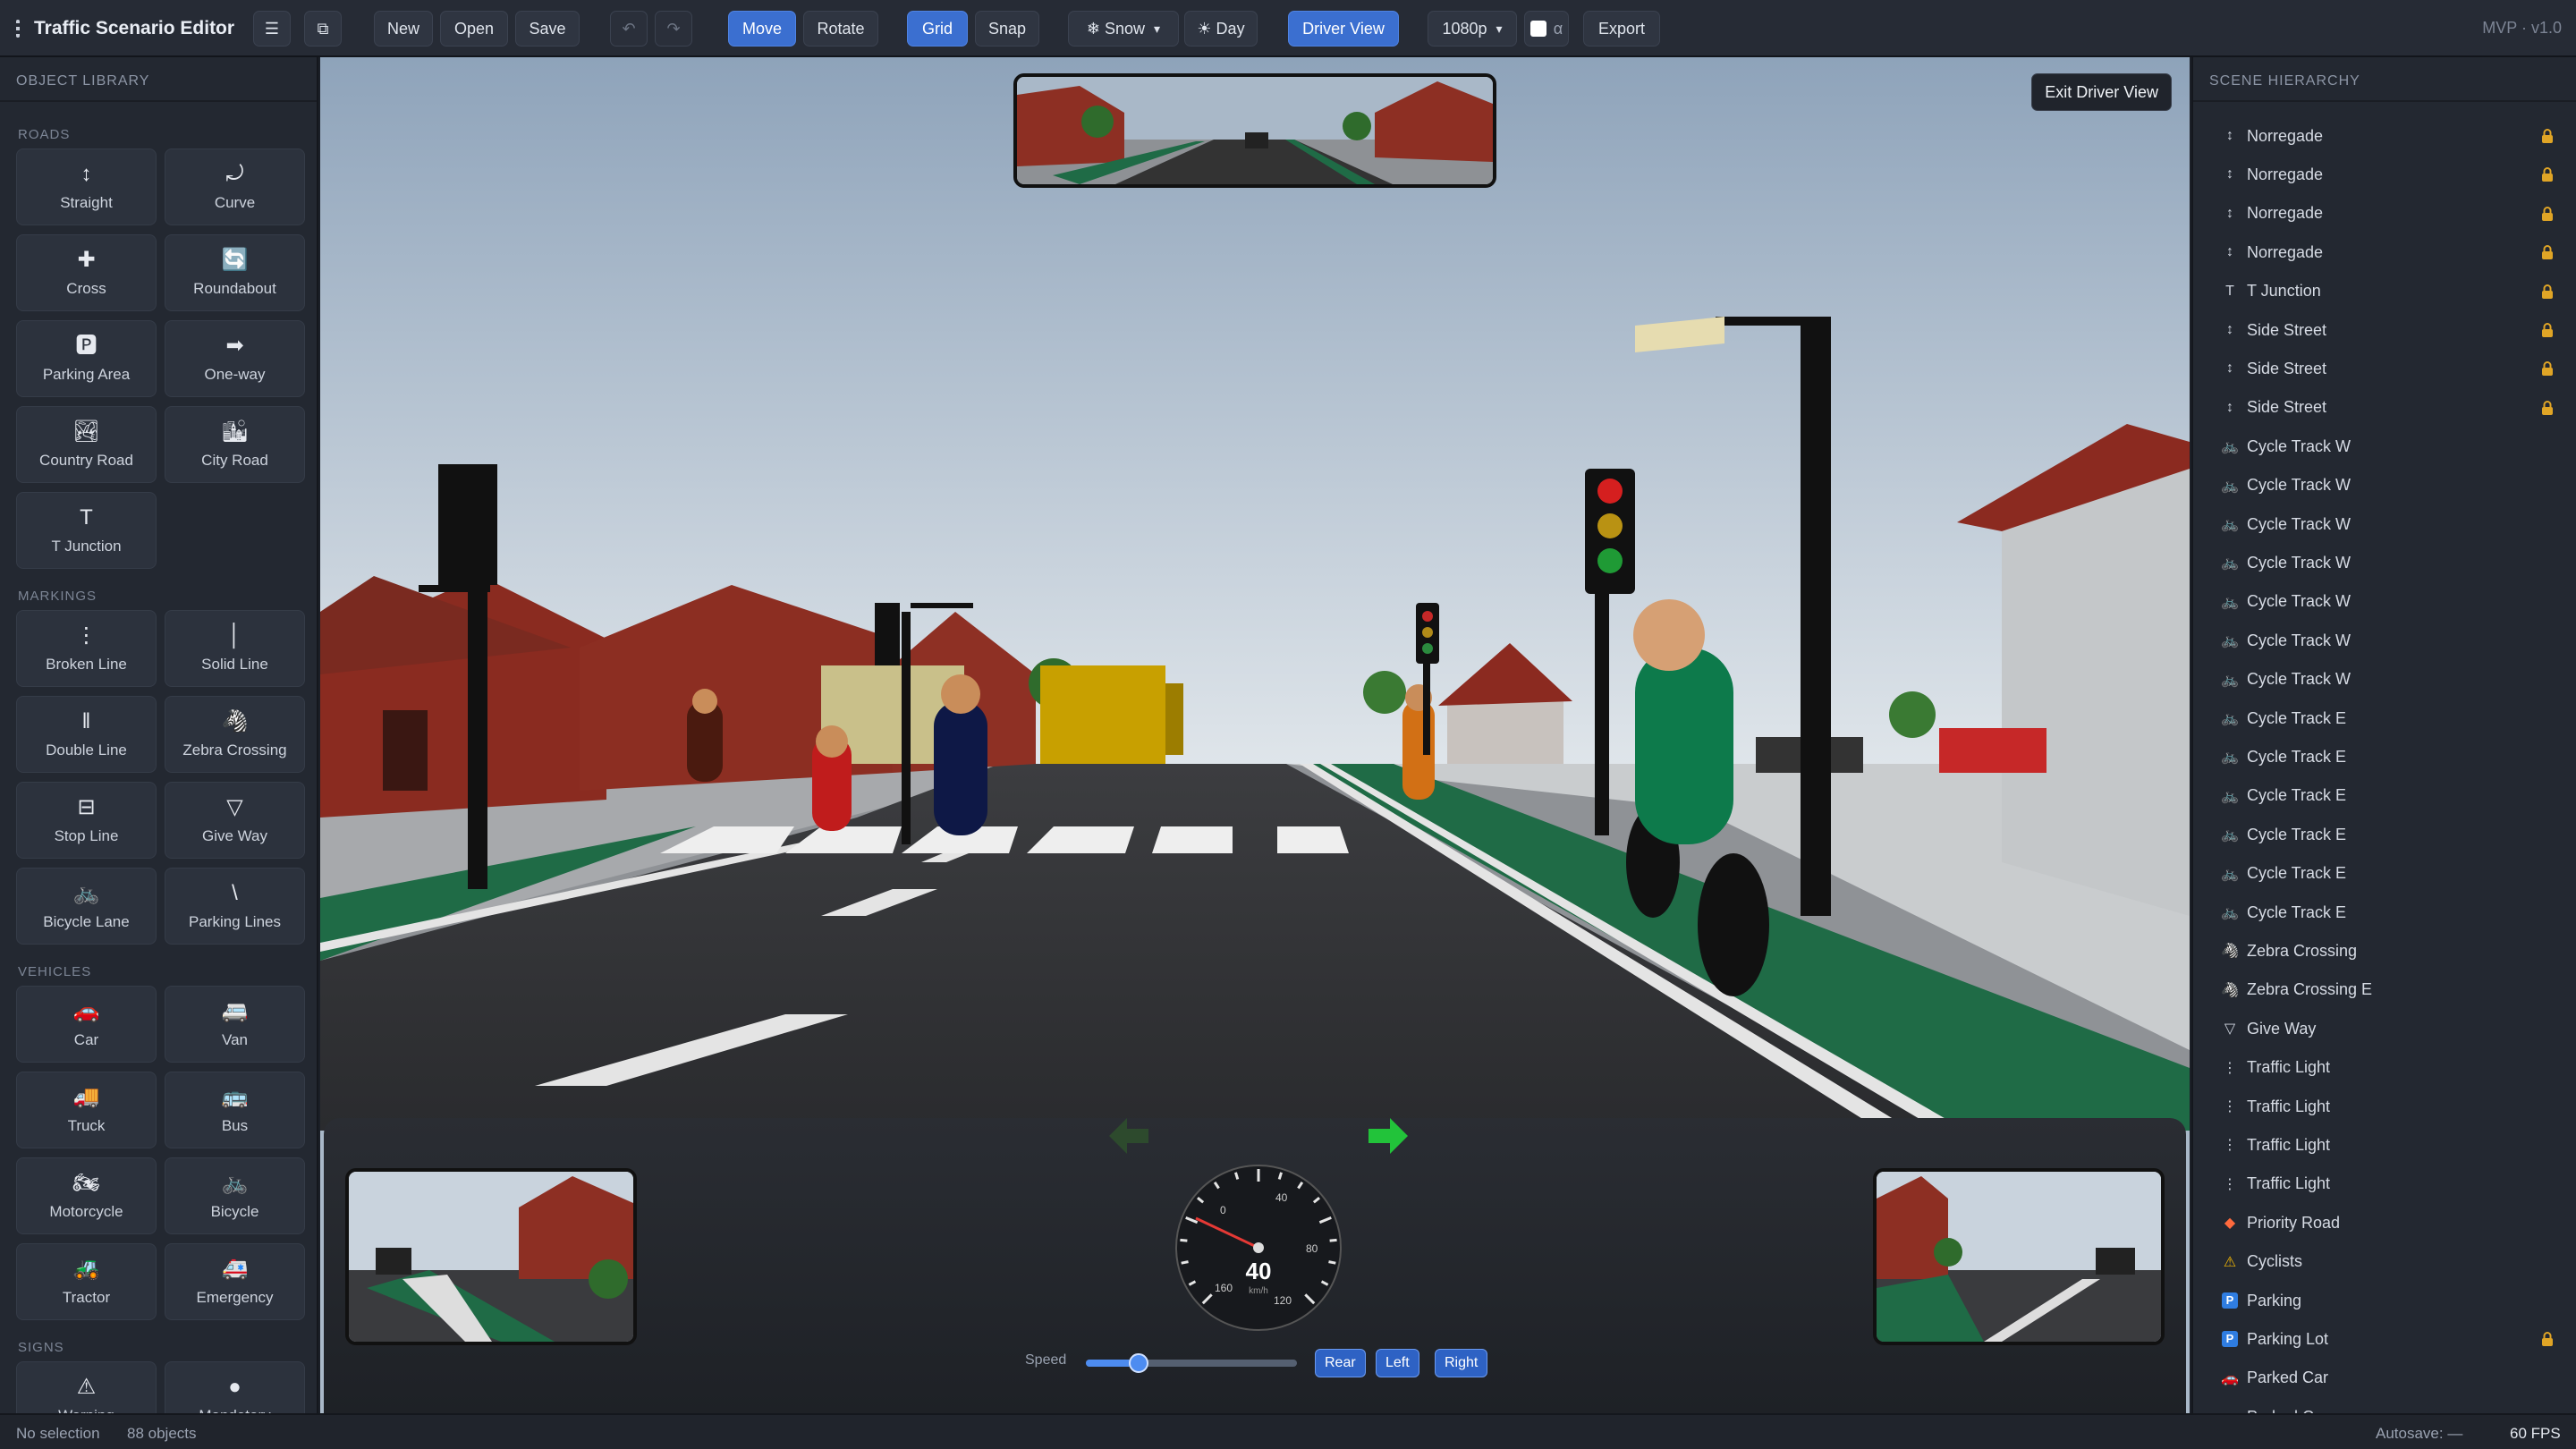 Image resolution: width=2576 pixels, height=1449 pixels. I want to click on alpha-toggle: α, so click(1546, 29).